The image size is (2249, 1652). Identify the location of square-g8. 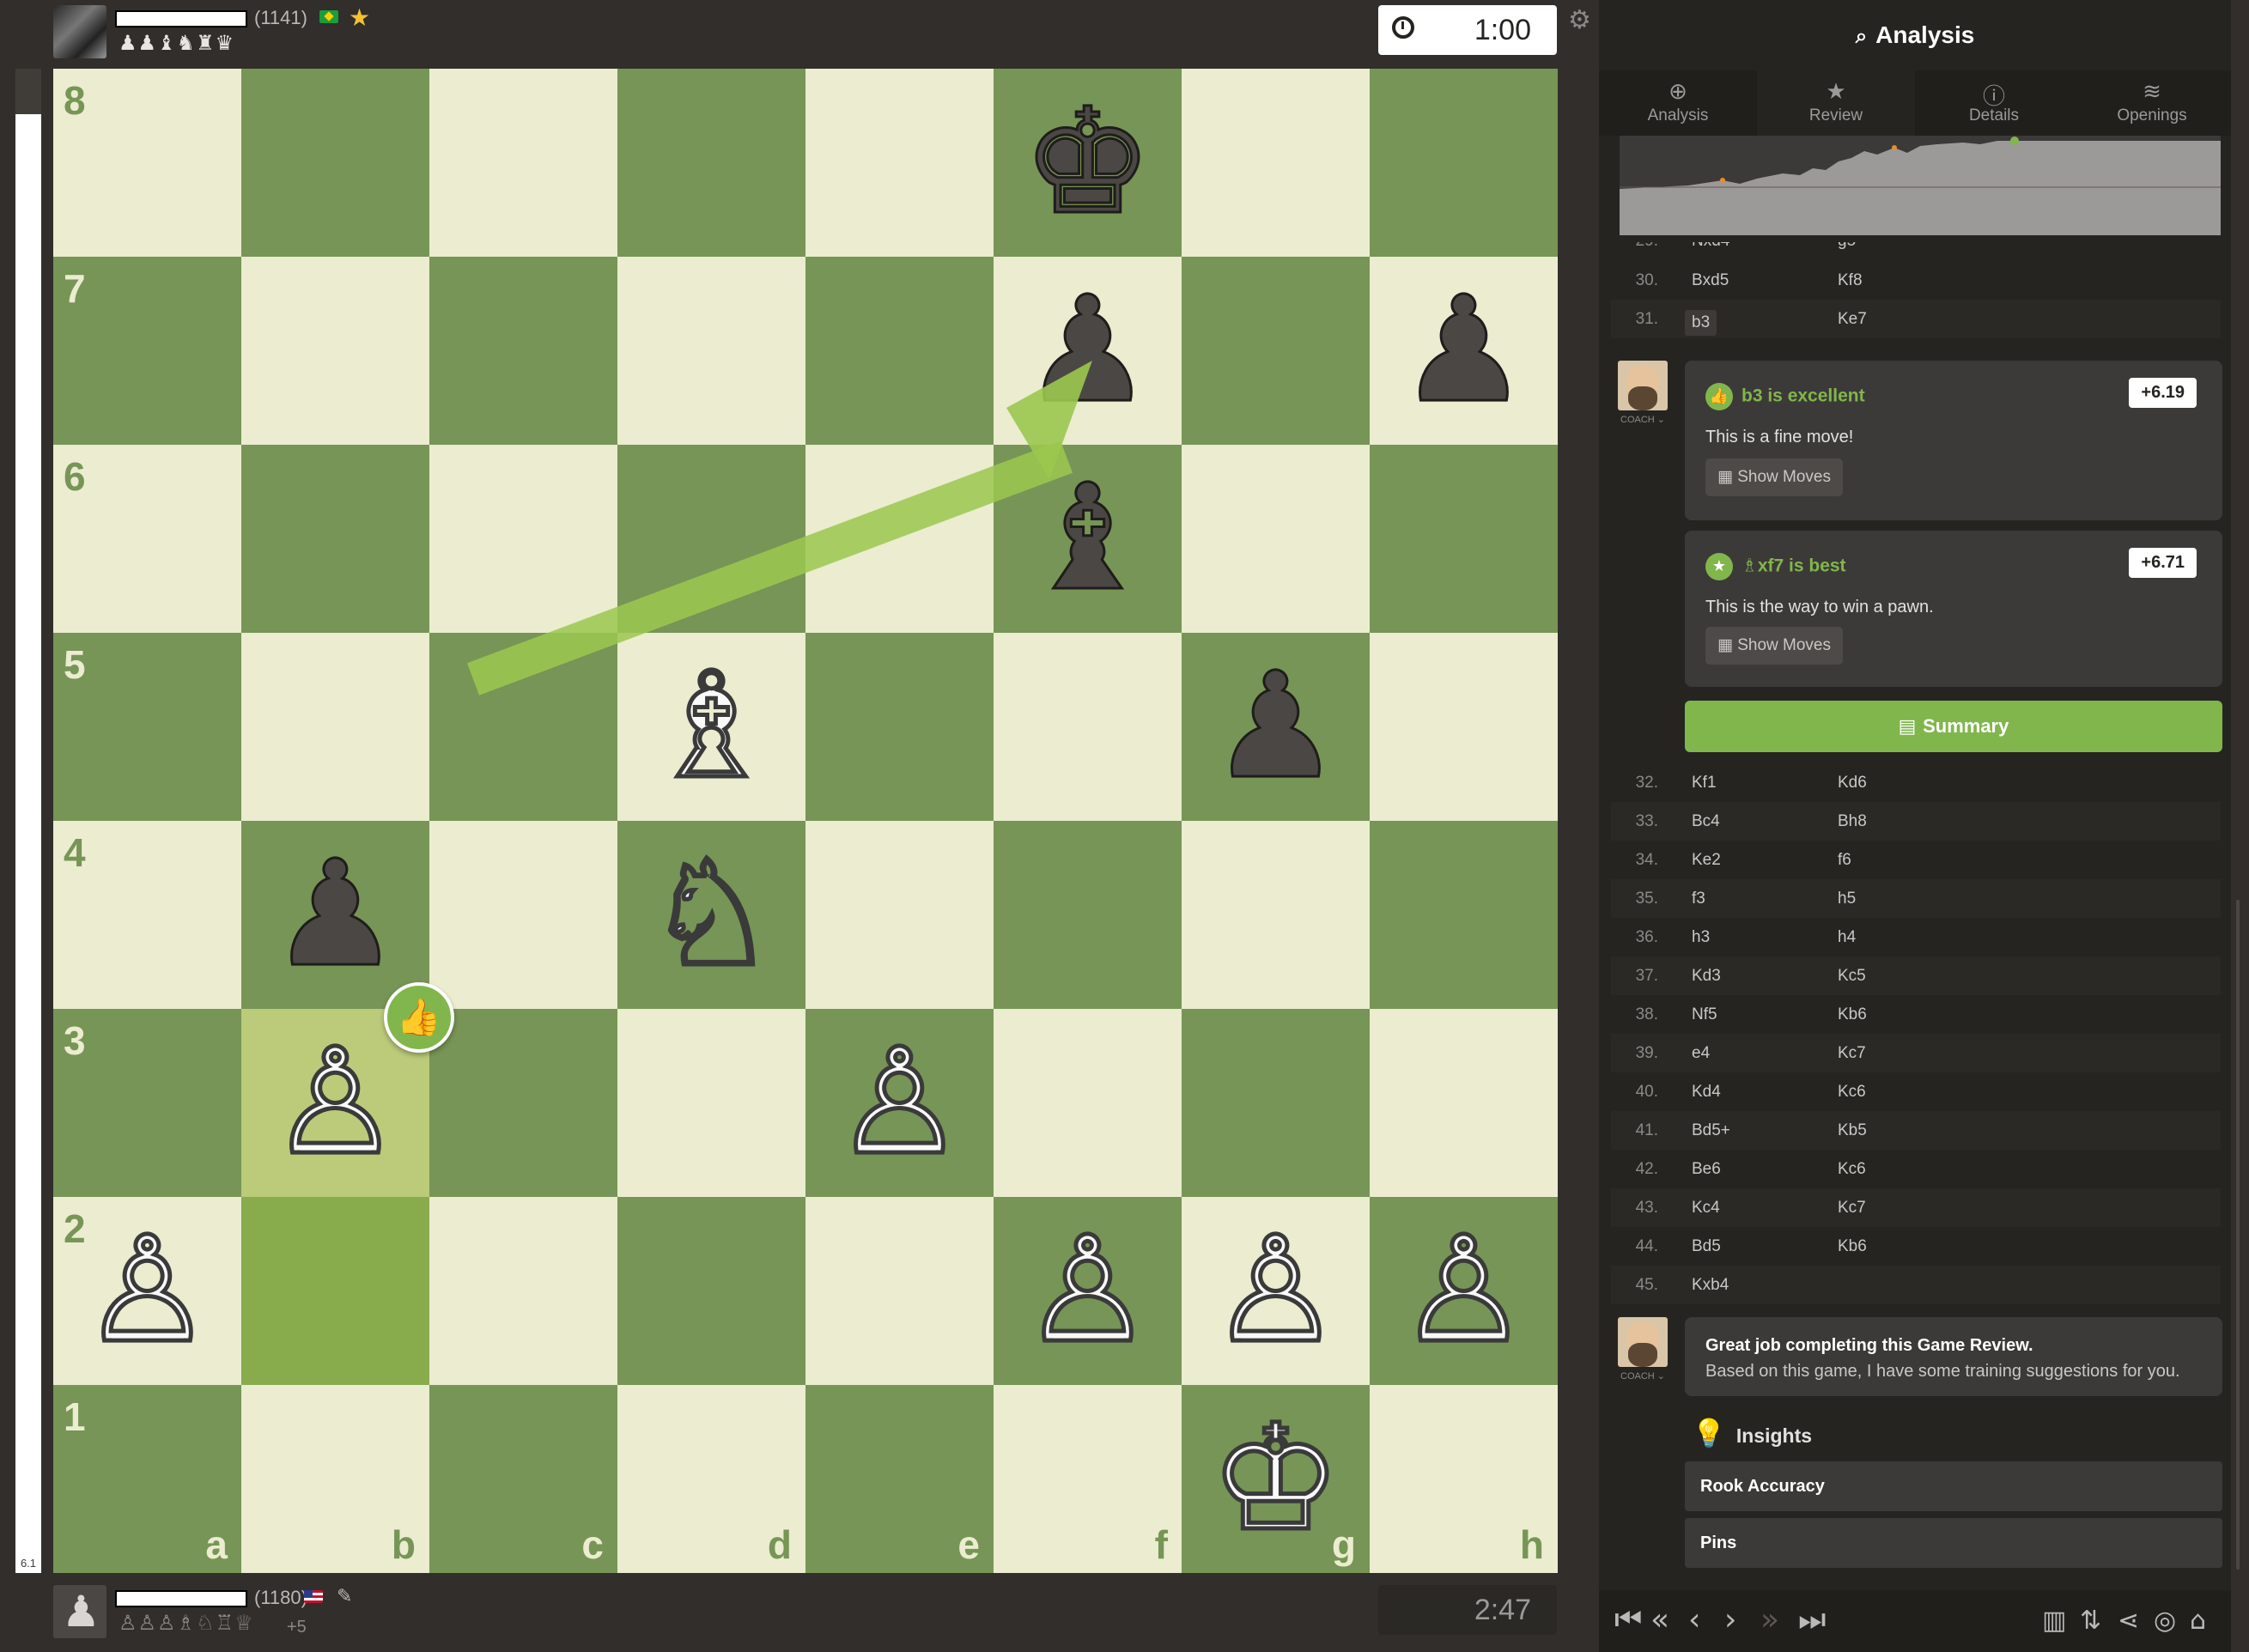
(1276, 163).